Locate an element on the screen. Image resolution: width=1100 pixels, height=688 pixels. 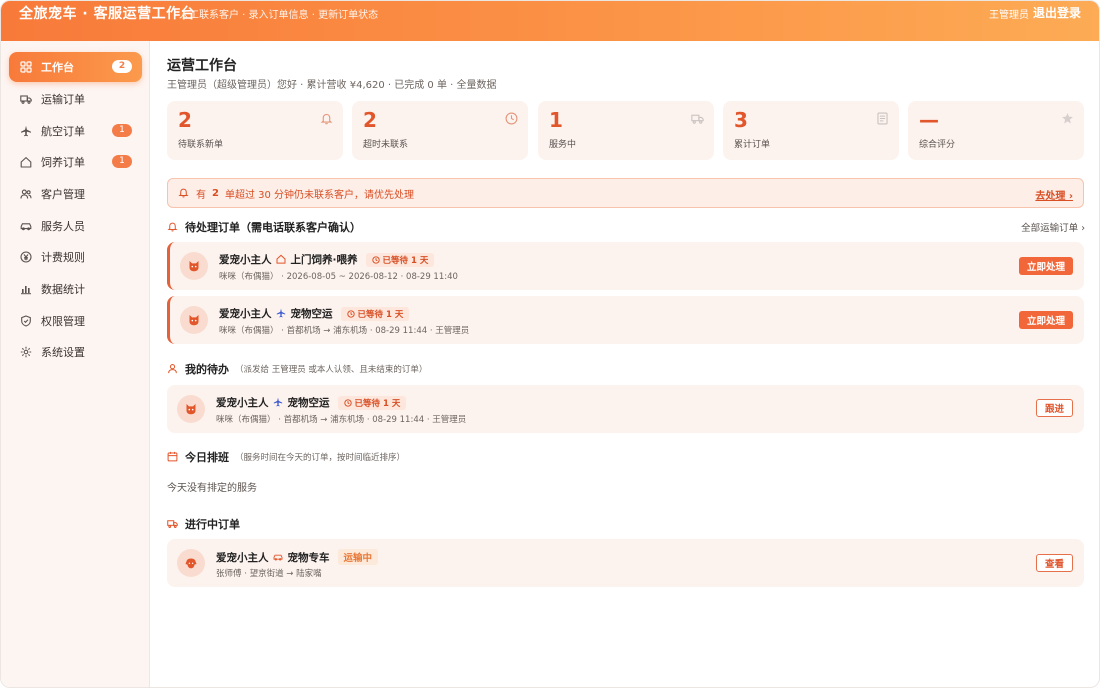
stat-card-rating: — 综合评分 is located at coordinates (996, 130).